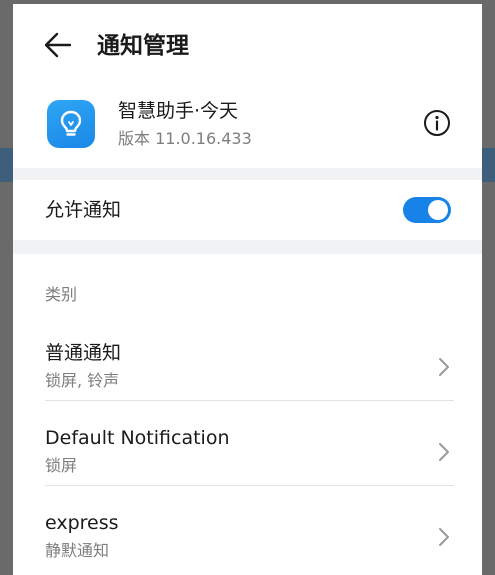 This screenshot has width=495, height=575. Describe the element at coordinates (82, 523) in the screenshot. I see `category-title: express` at that location.